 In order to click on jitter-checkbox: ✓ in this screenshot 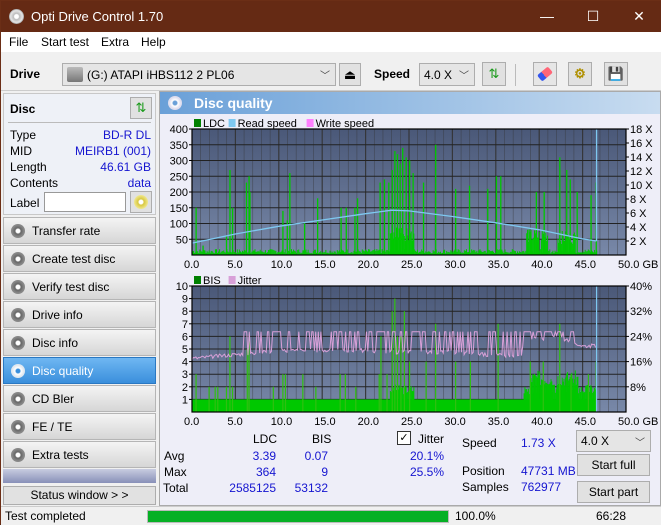, I will do `click(404, 438)`.